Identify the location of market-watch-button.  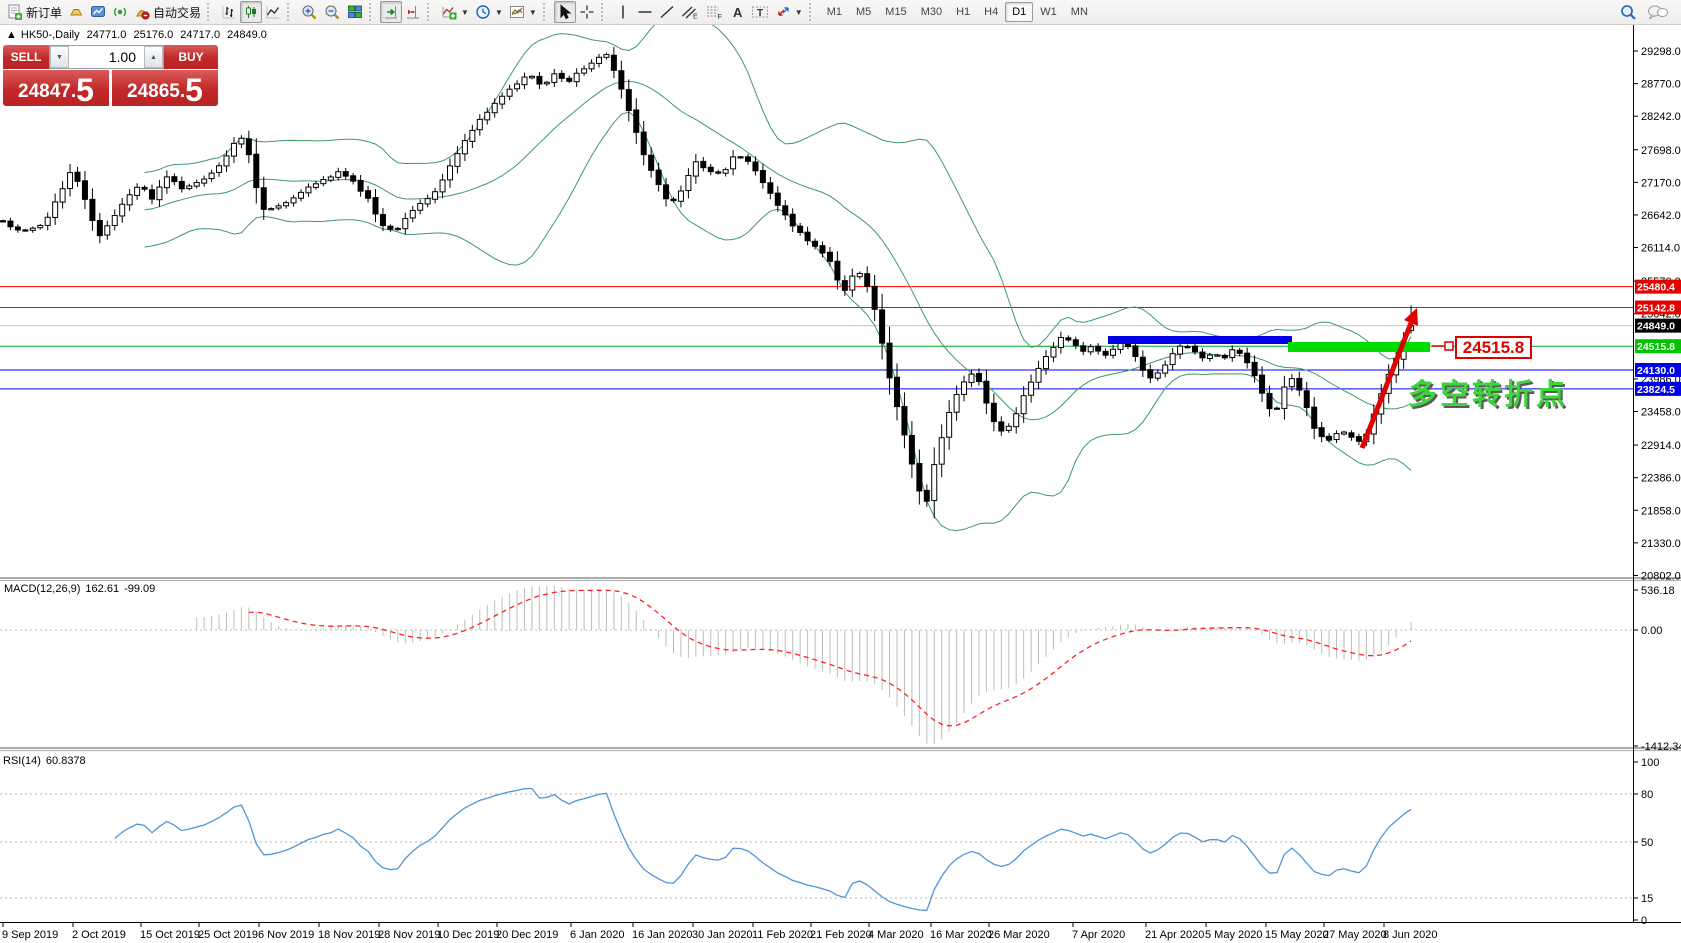
(76, 12).